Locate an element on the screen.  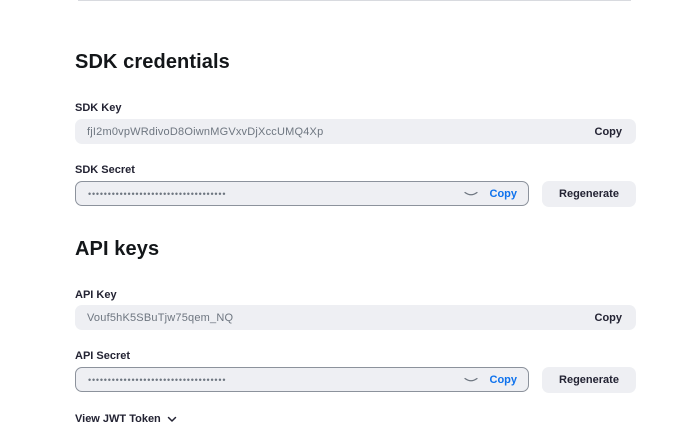
api-secret-label: API Secret is located at coordinates (103, 356).